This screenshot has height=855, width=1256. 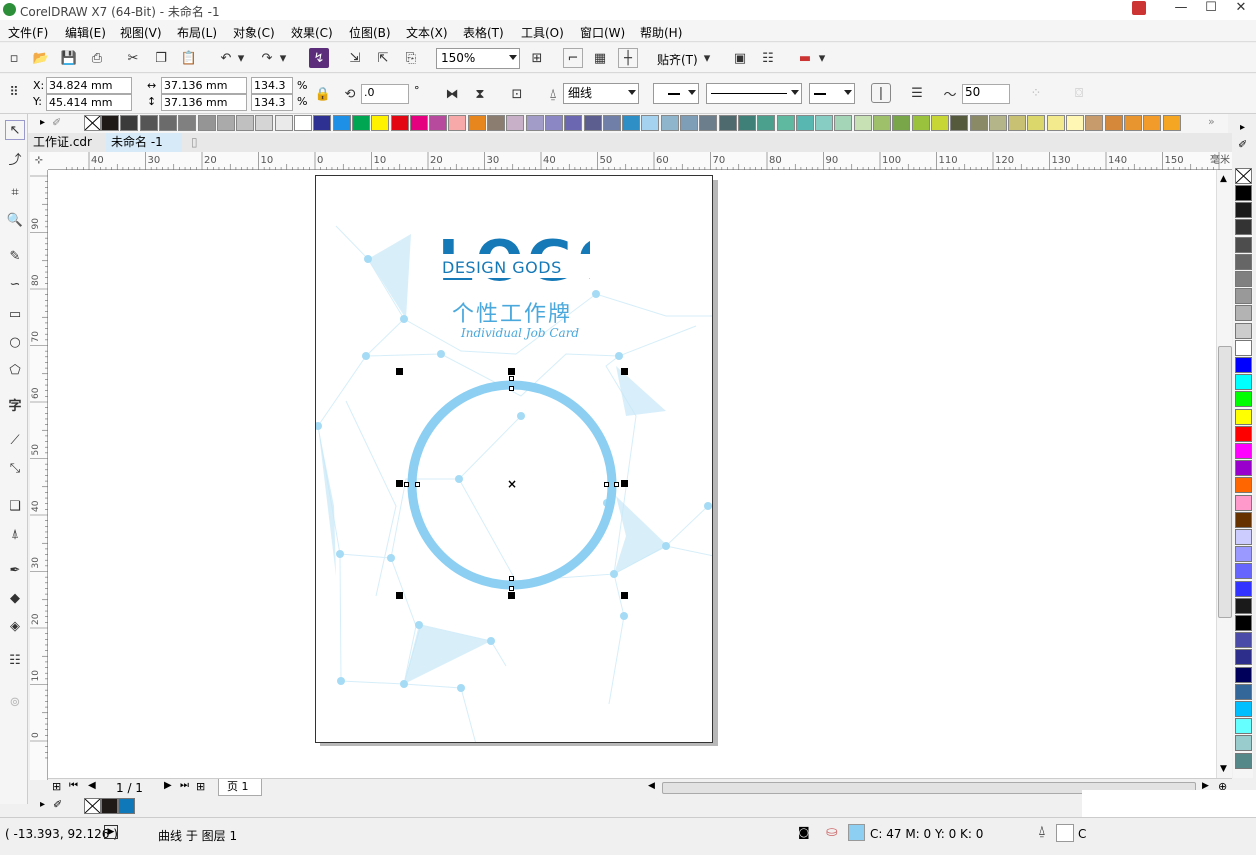 I want to click on connector-tool-icon: ⤡, so click(x=15, y=468).